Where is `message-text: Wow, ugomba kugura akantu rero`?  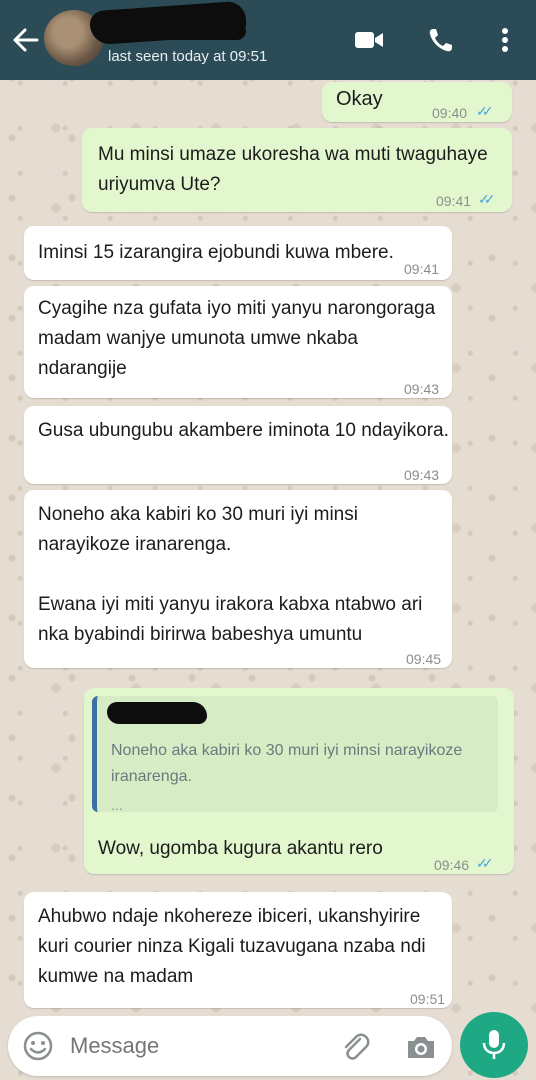 message-text: Wow, ugomba kugura akantu rero is located at coordinates (240, 848).